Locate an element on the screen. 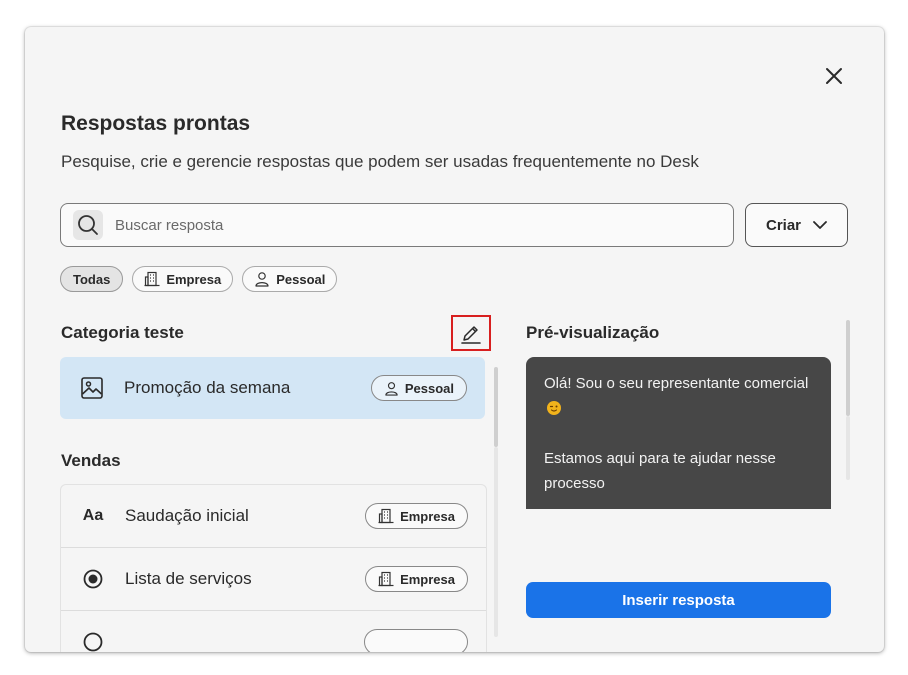 The height and width of the screenshot is (675, 908). pencil-icon is located at coordinates (471, 335).